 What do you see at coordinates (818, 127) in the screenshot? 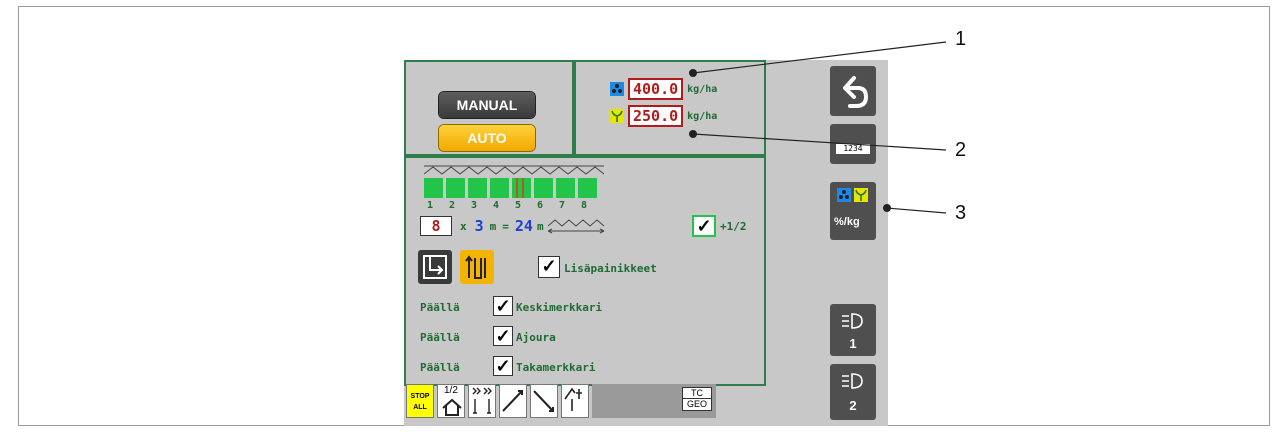
I see `callout-lines` at bounding box center [818, 127].